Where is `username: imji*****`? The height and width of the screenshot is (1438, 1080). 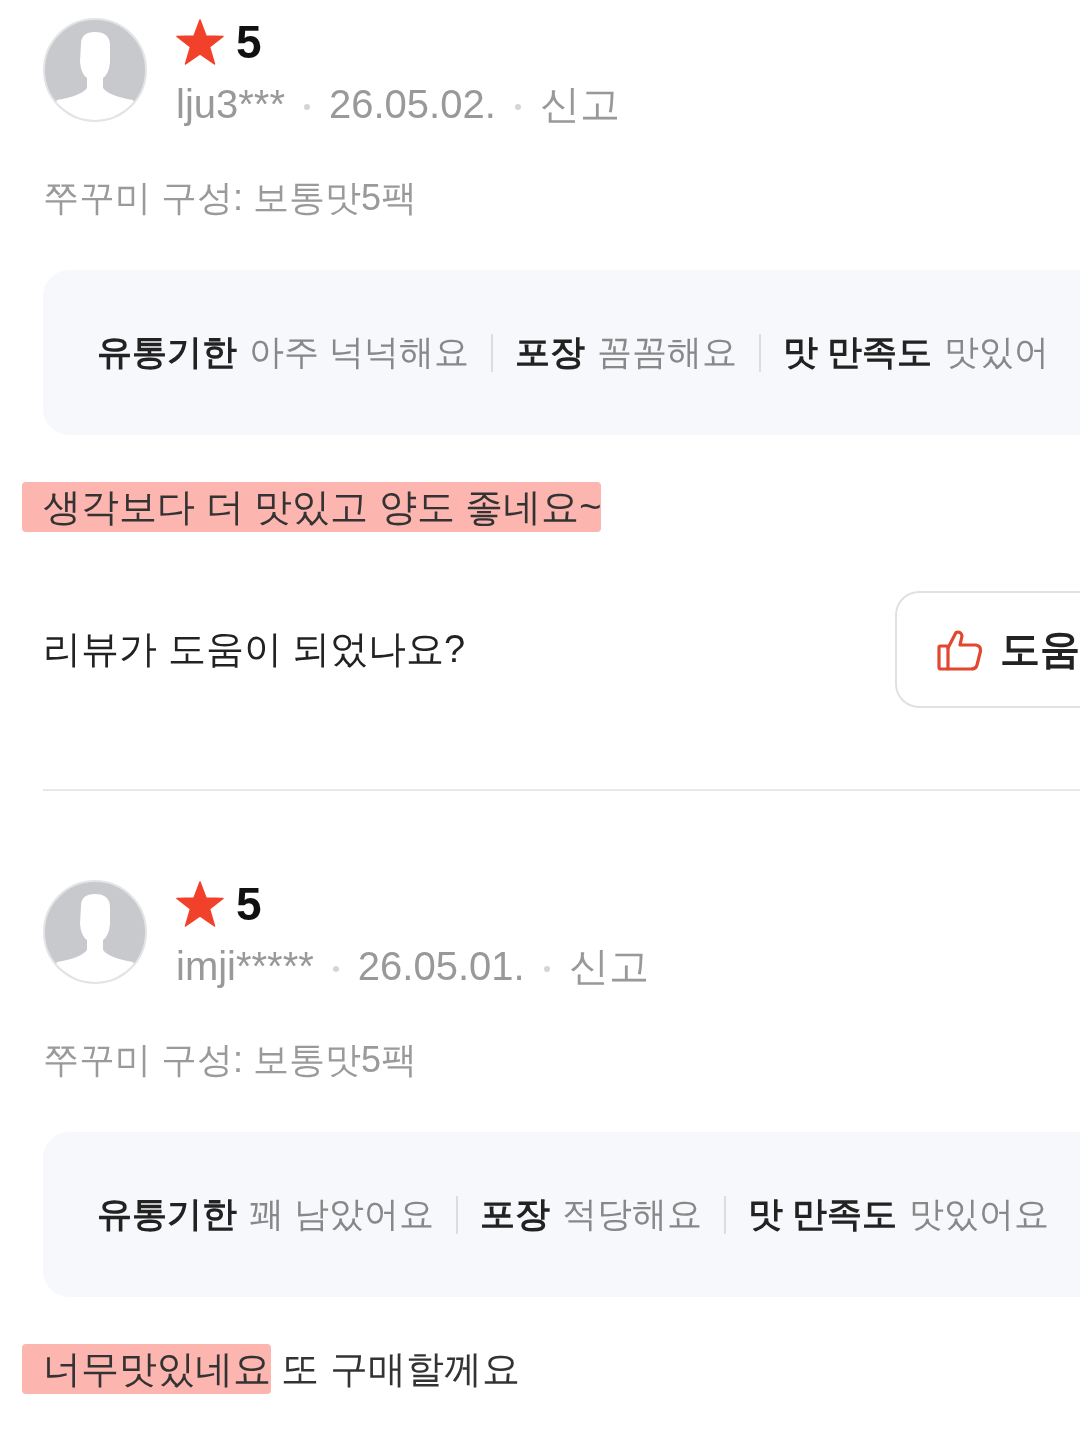 username: imji***** is located at coordinates (245, 966).